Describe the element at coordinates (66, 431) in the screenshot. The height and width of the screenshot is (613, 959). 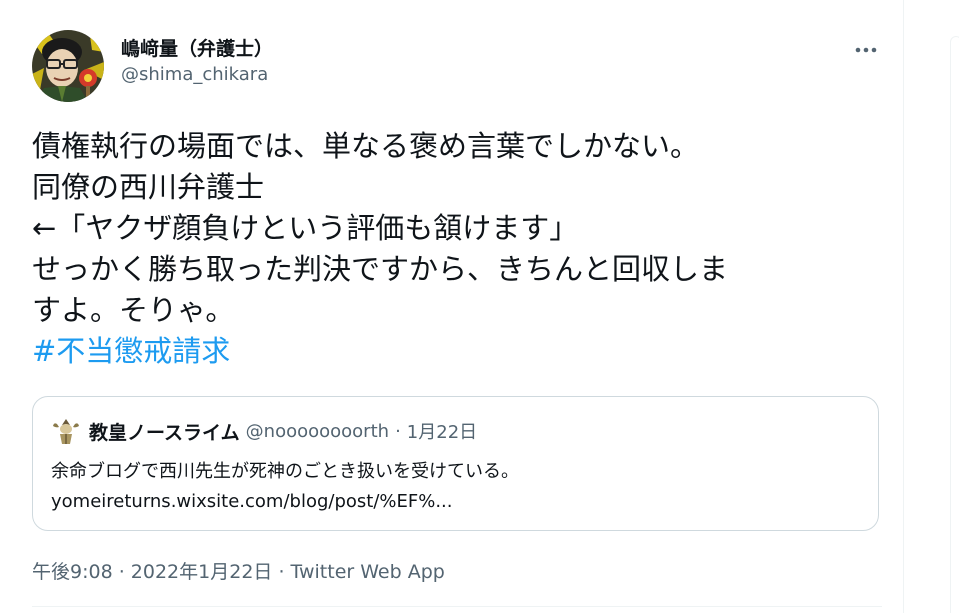
I see `quoted-author-avatar` at that location.